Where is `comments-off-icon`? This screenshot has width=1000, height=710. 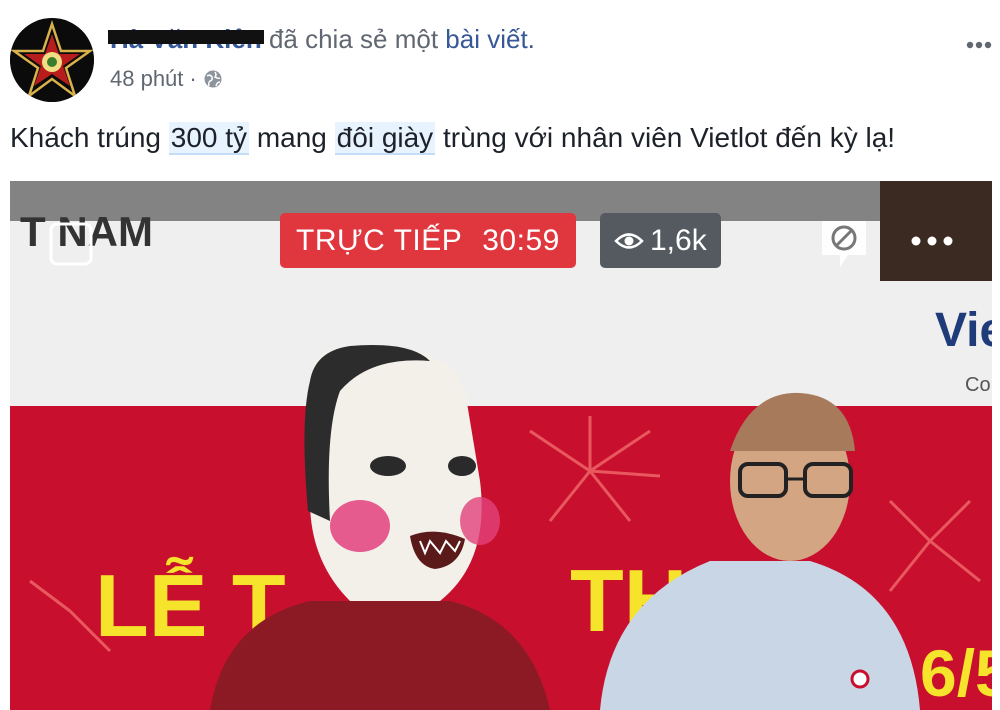 comments-off-icon is located at coordinates (844, 243).